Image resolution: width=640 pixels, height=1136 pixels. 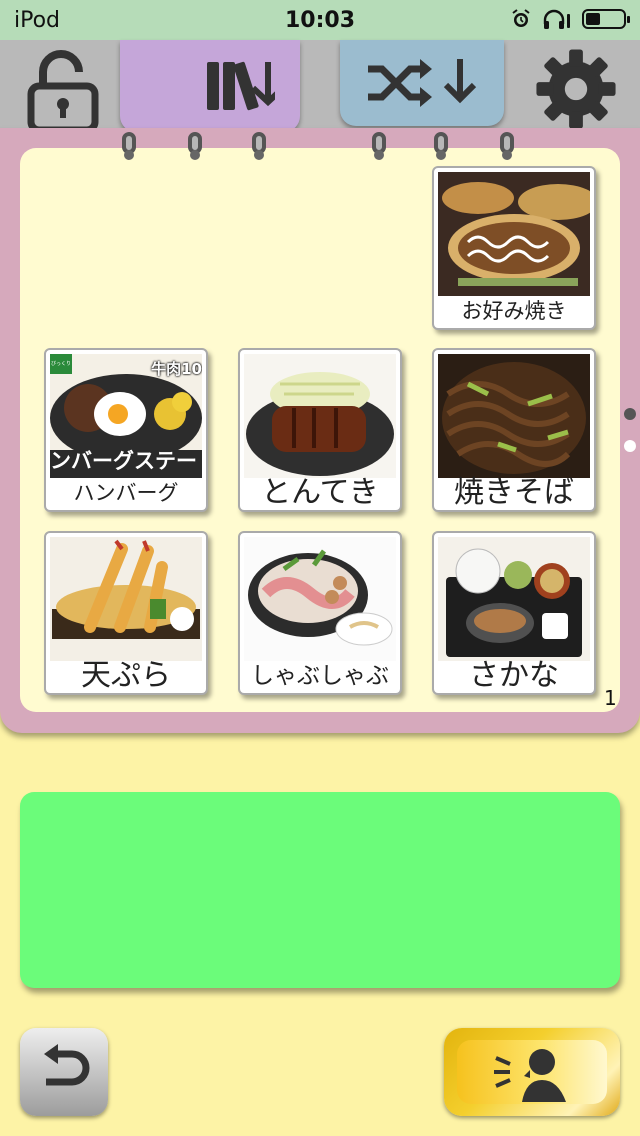 What do you see at coordinates (126, 493) in the screenshot?
I see `card-label: ハンバーグ` at bounding box center [126, 493].